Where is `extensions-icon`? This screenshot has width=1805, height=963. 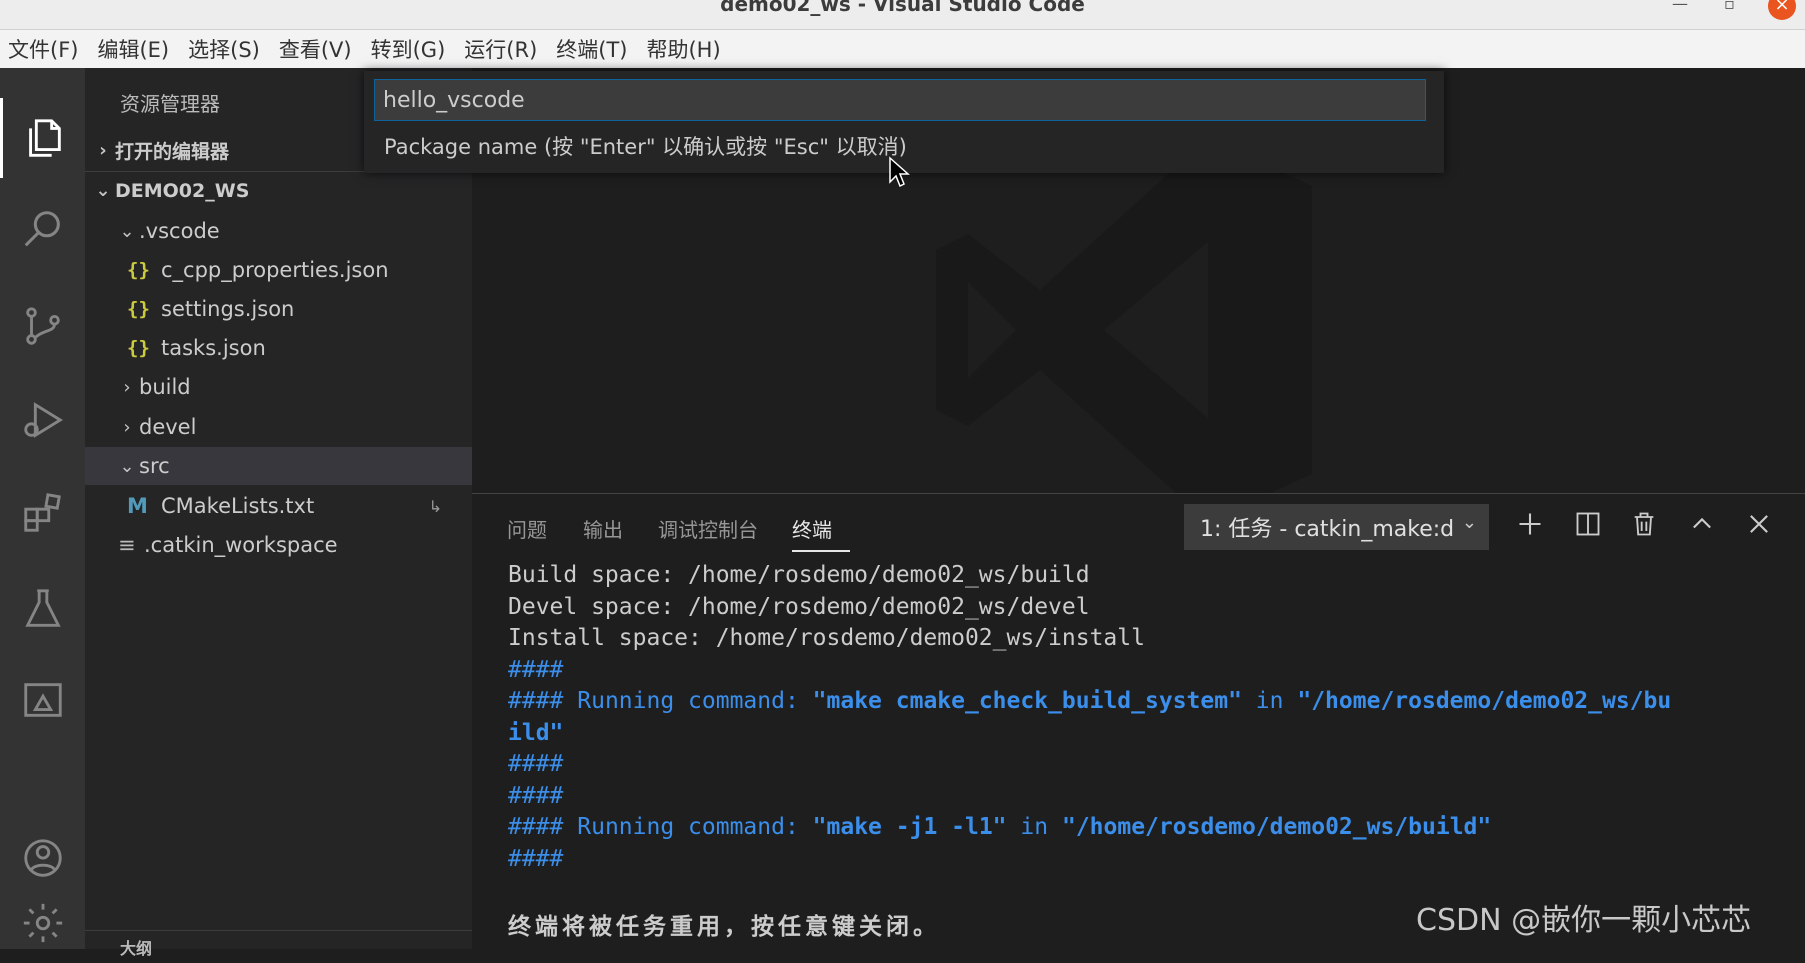 extensions-icon is located at coordinates (42, 513).